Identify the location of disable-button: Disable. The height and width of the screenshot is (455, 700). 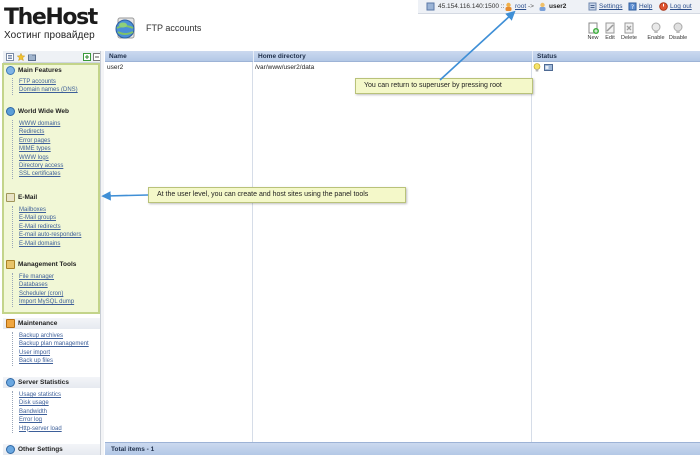
(678, 31).